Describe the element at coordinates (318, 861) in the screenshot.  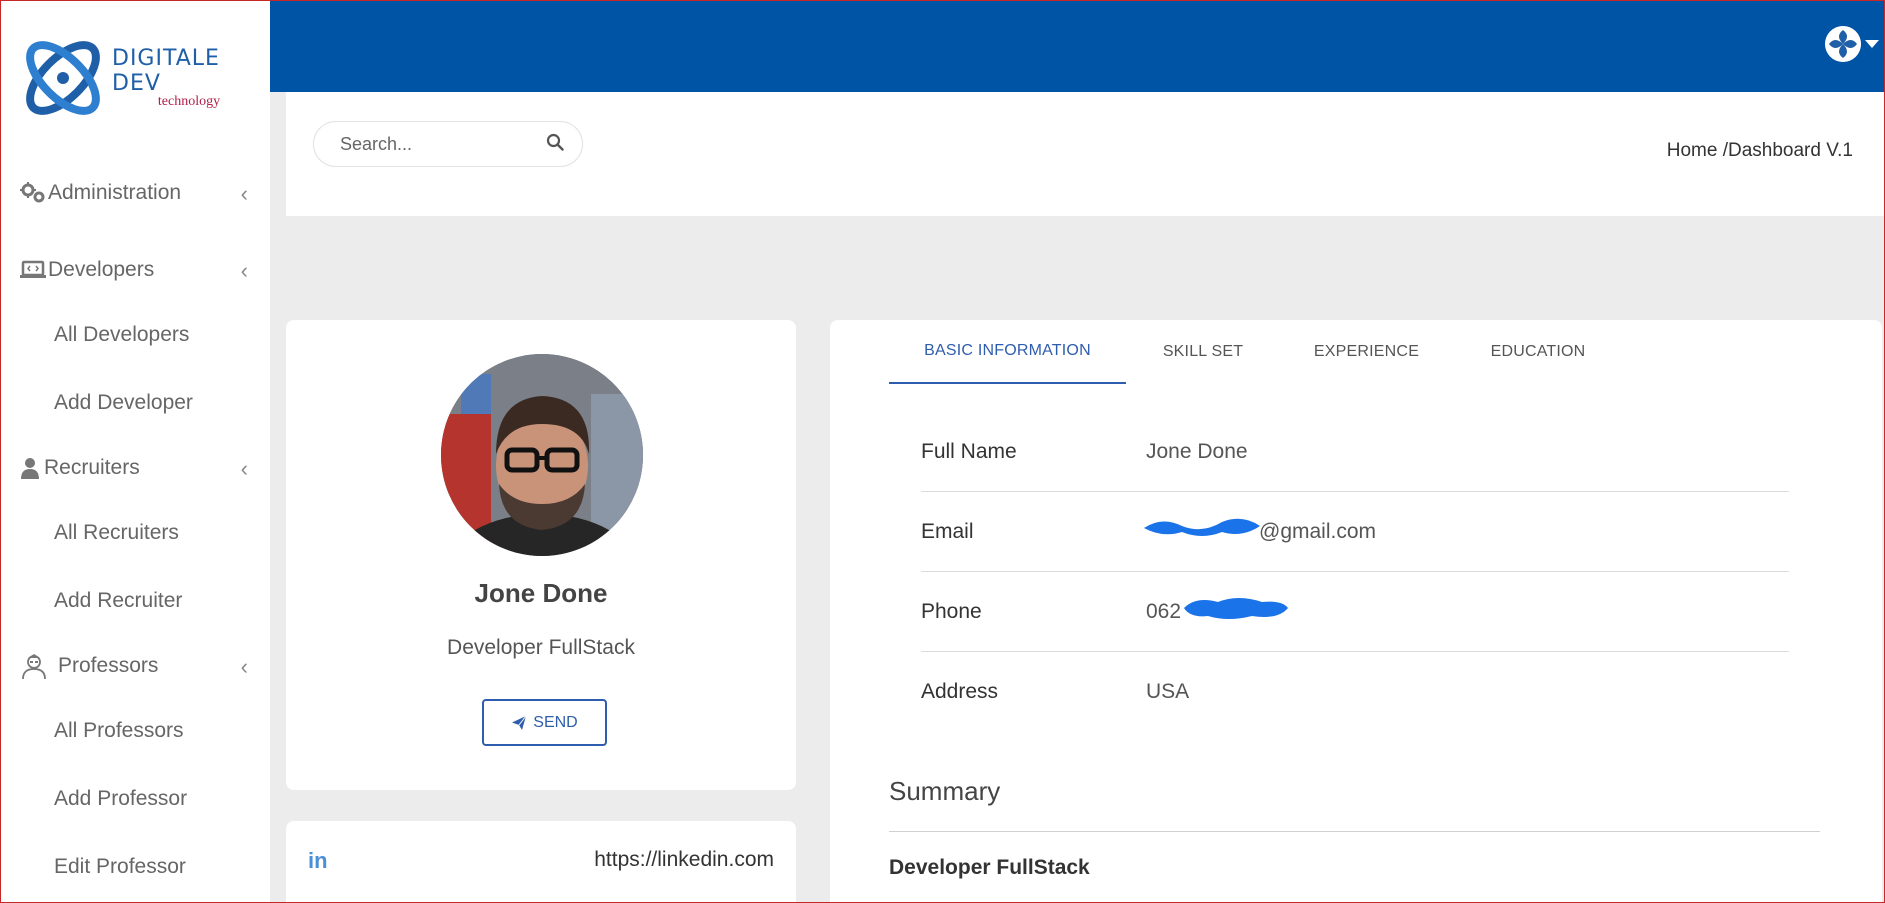
I see `linkedin-icon: in` at that location.